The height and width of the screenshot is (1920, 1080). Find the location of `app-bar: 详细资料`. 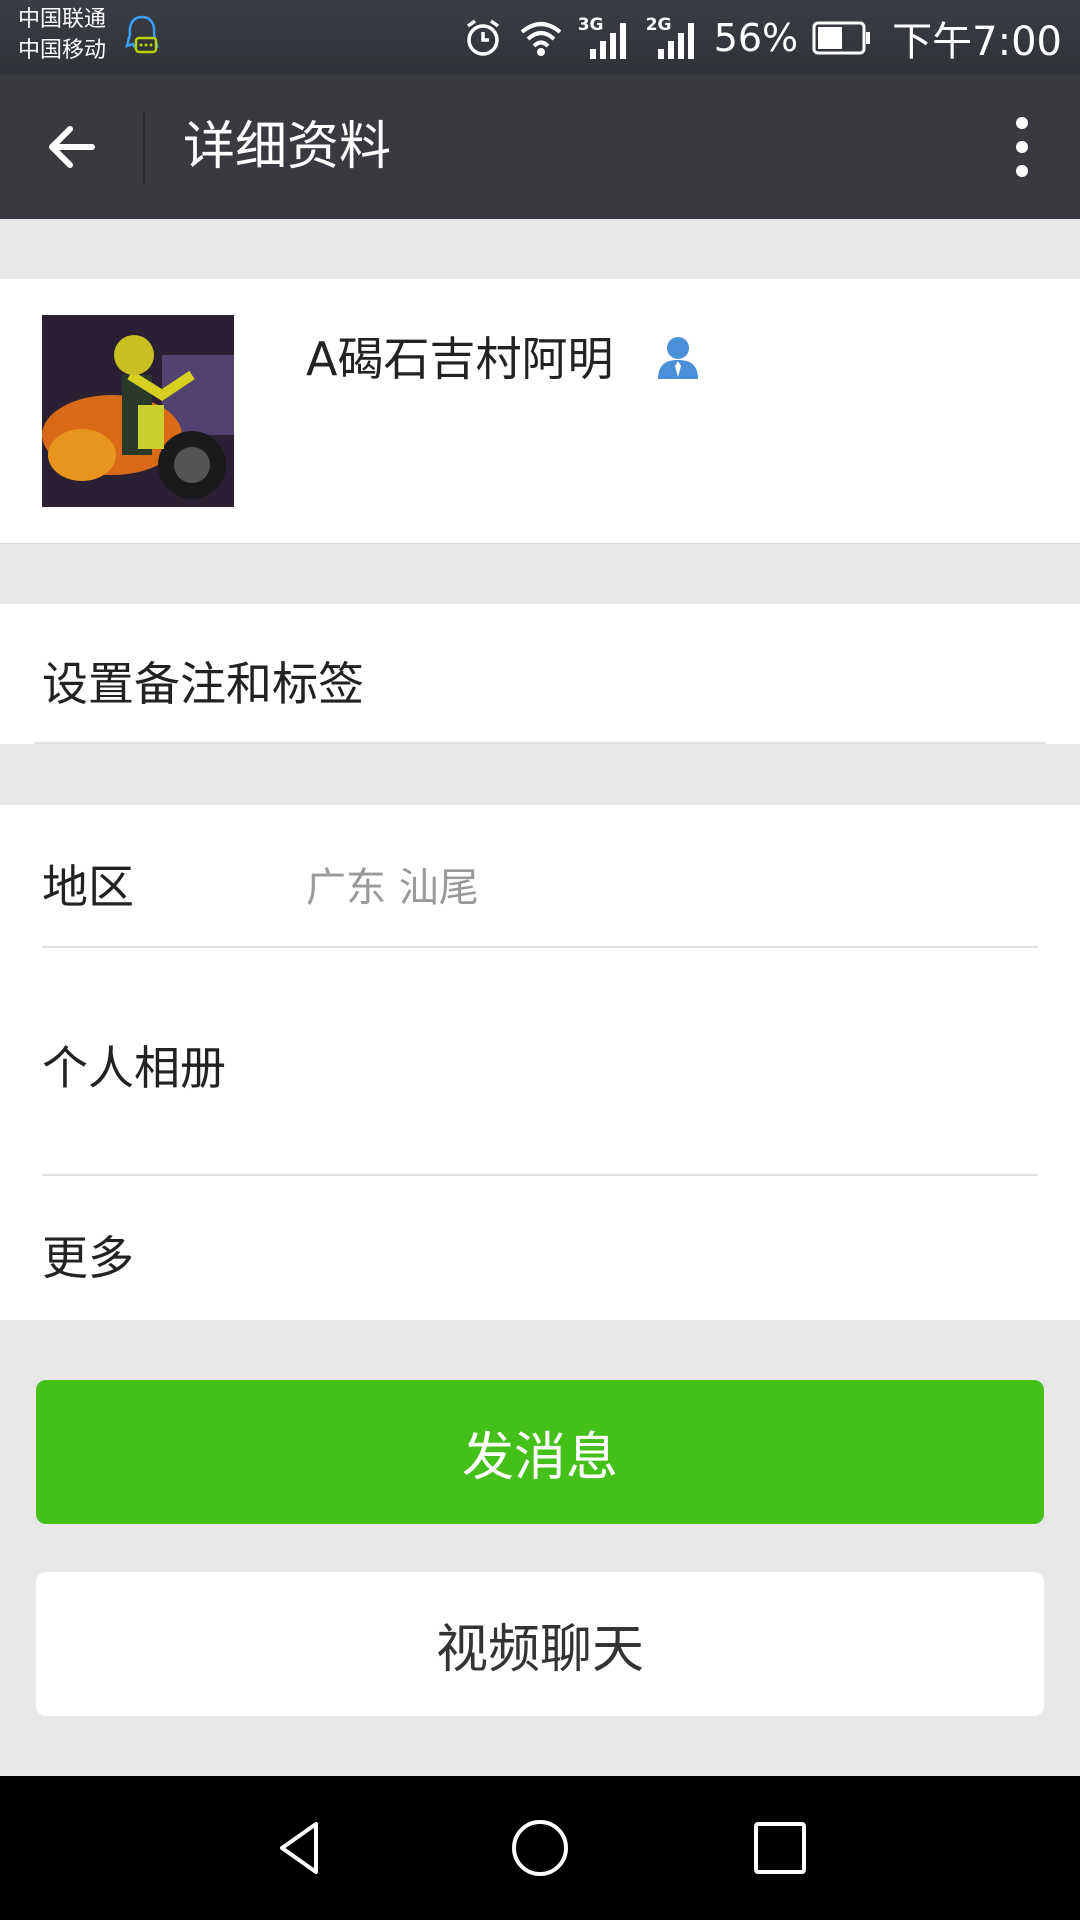

app-bar: 详细资料 is located at coordinates (540, 147).